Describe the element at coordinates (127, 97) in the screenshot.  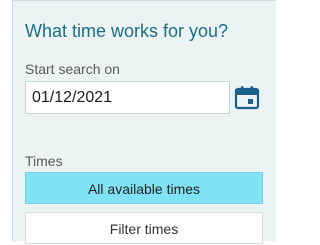
I see `start-date-input` at that location.